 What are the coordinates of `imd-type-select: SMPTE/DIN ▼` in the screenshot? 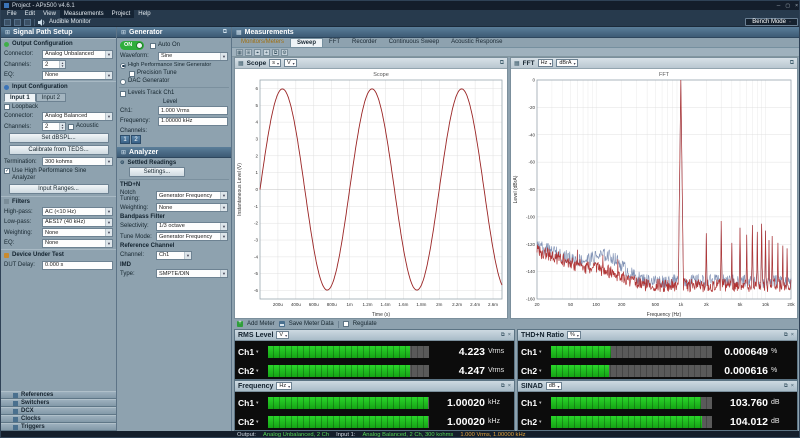 It's located at (192, 274).